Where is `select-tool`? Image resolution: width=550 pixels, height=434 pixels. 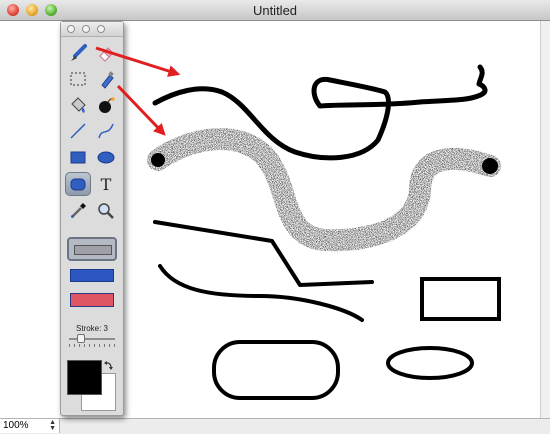 select-tool is located at coordinates (78, 79).